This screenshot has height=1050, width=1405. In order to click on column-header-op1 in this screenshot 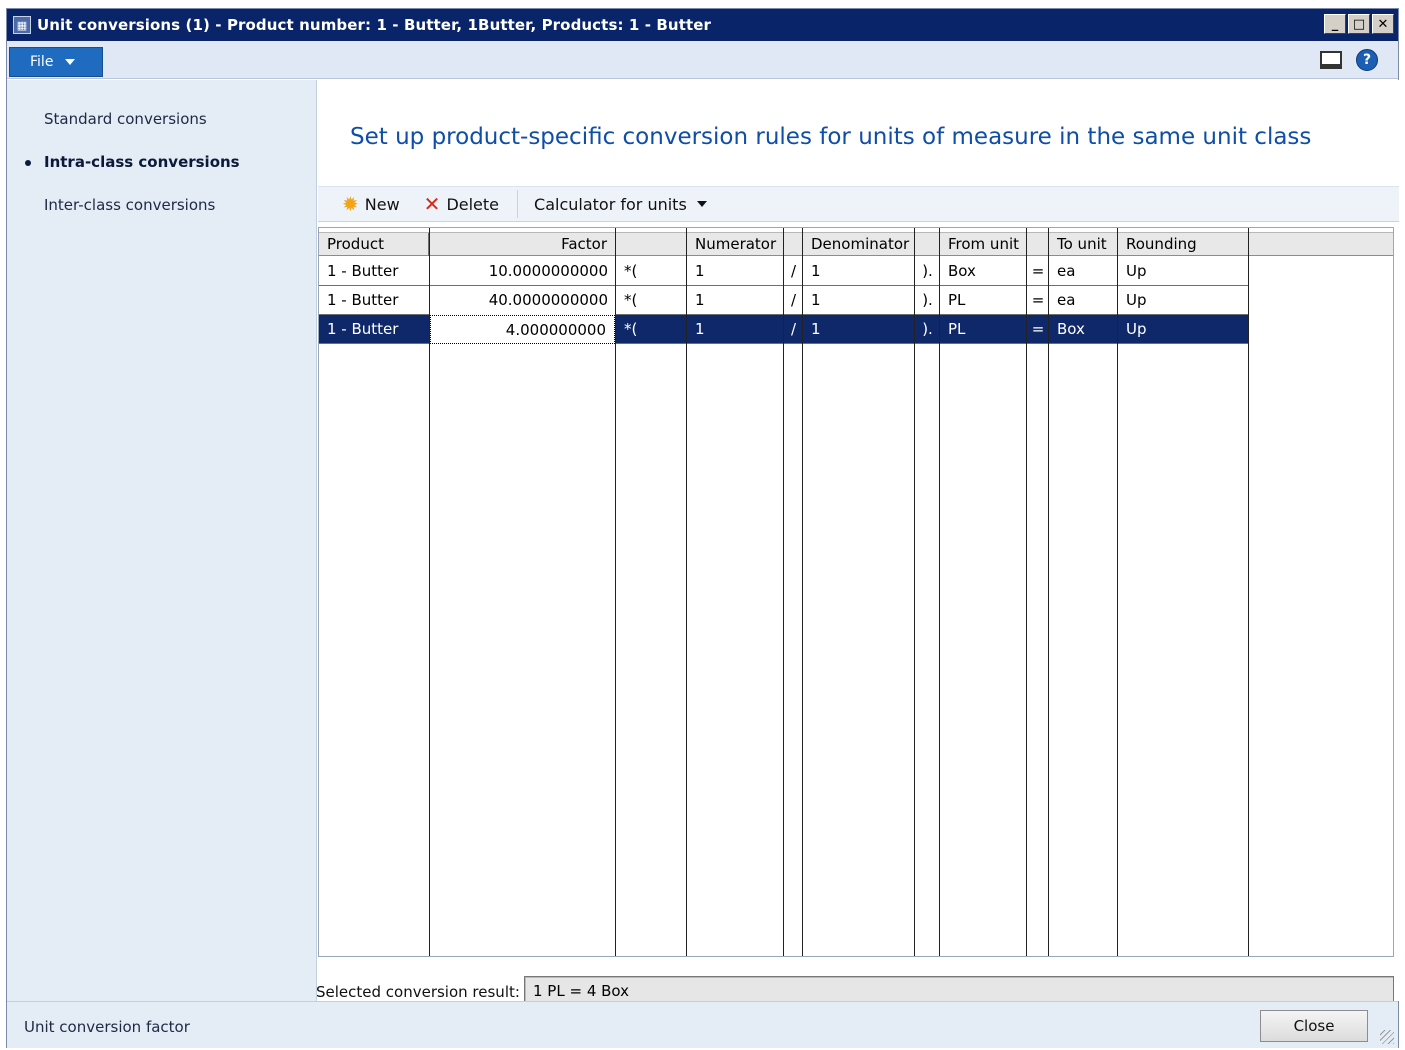, I will do `click(651, 244)`.